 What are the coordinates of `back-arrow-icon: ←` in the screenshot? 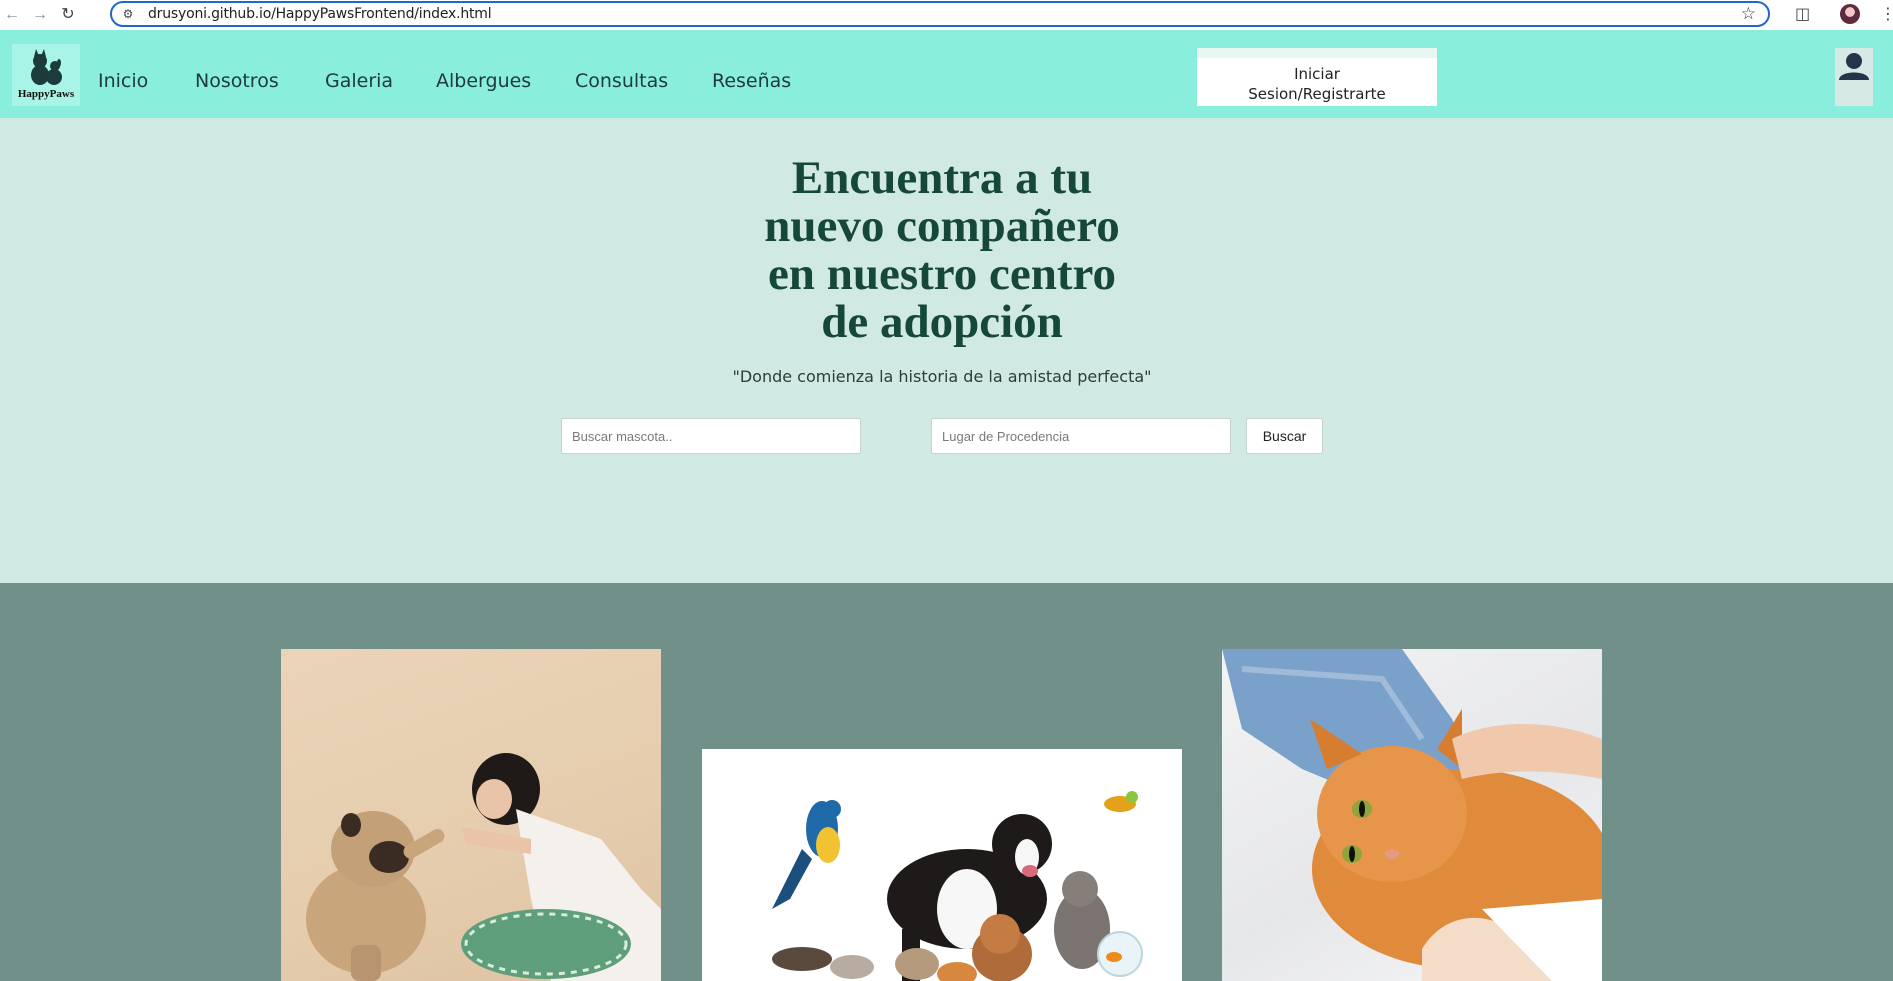 It's located at (12, 15).